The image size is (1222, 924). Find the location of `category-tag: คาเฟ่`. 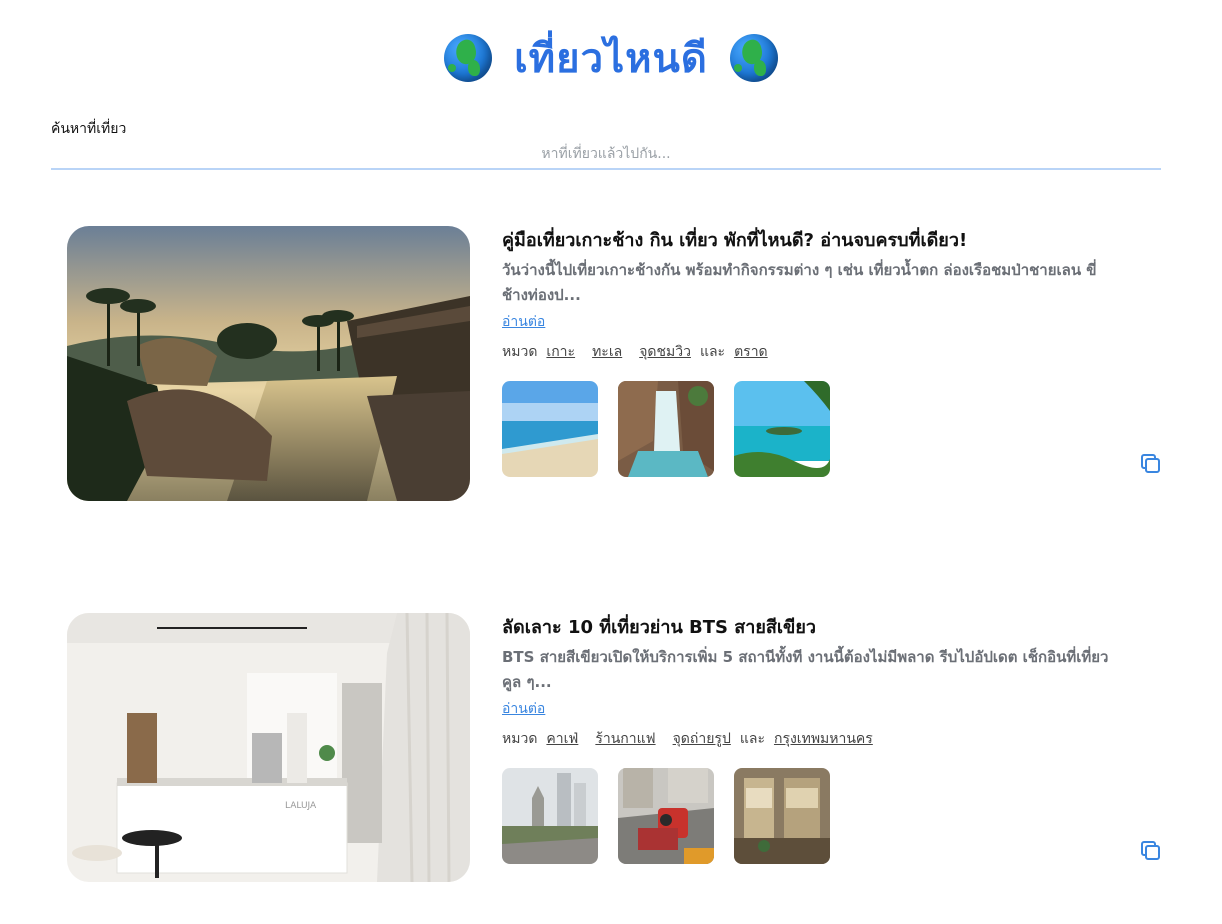

category-tag: คาเฟ่ is located at coordinates (562, 739).